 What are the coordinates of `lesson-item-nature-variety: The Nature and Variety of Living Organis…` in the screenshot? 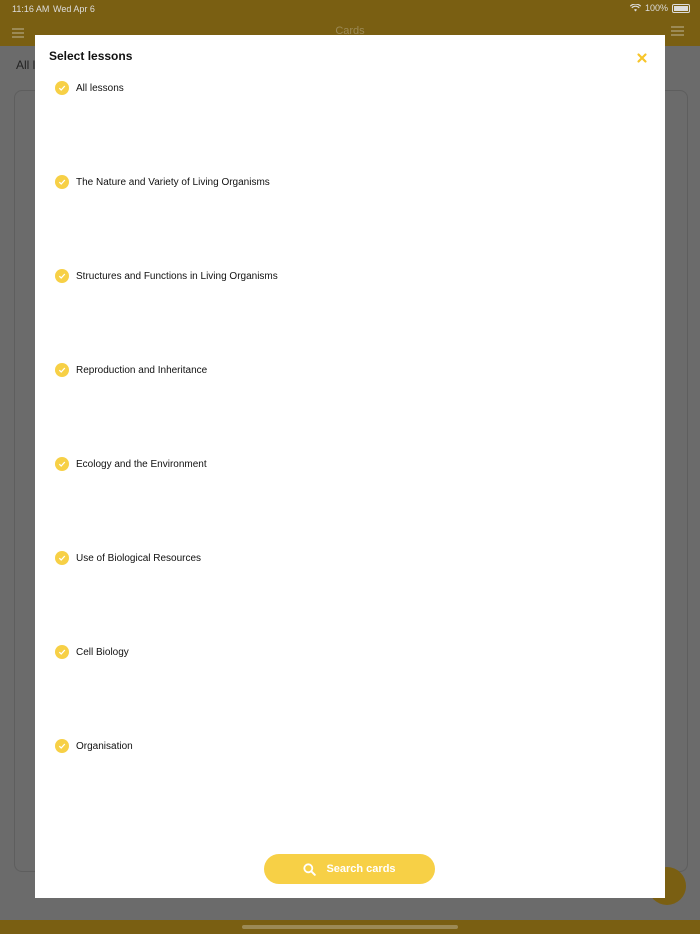 It's located at (162, 182).